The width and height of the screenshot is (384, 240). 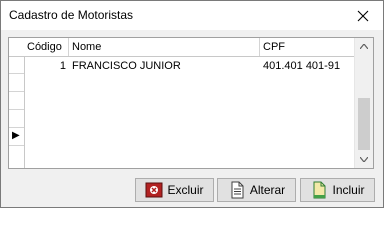 I want to click on cell-nome: FRANCISCO JUNIOR, so click(x=164, y=66).